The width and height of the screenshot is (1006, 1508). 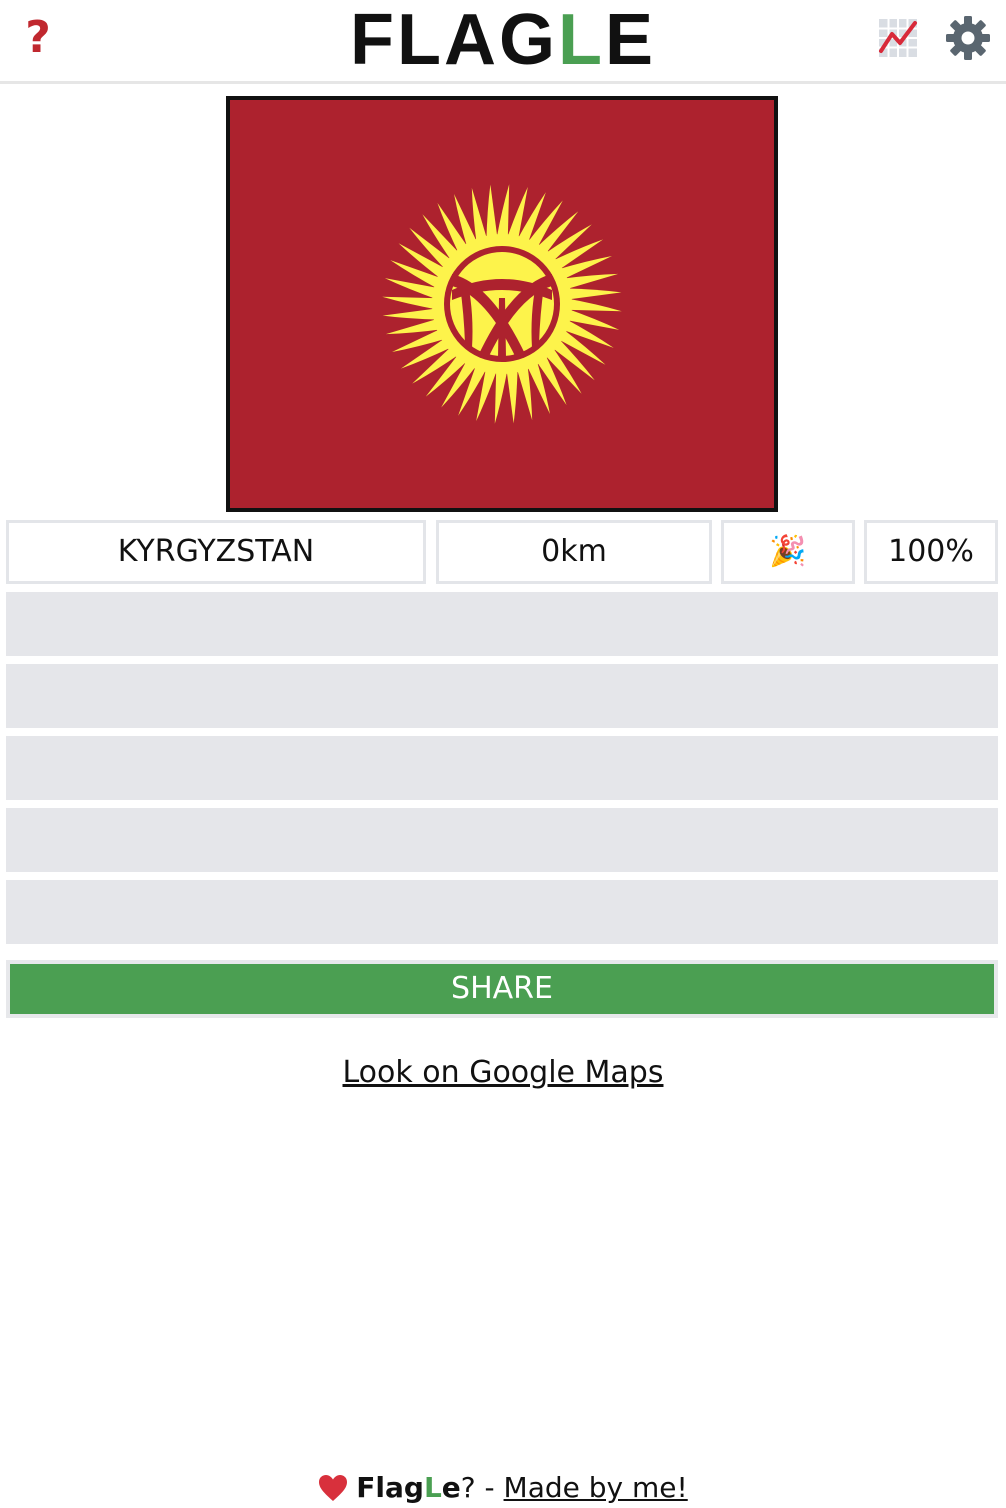 I want to click on direction-glyph: 🎉, so click(x=788, y=551).